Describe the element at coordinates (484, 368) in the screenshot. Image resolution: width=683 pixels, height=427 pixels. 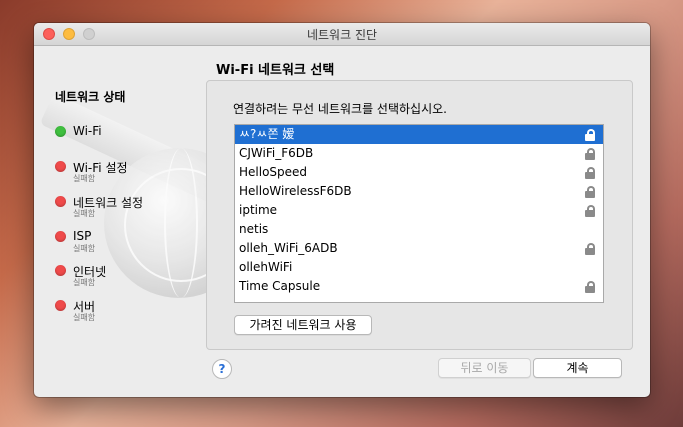
I see `back-button: 뒤로 이동` at that location.